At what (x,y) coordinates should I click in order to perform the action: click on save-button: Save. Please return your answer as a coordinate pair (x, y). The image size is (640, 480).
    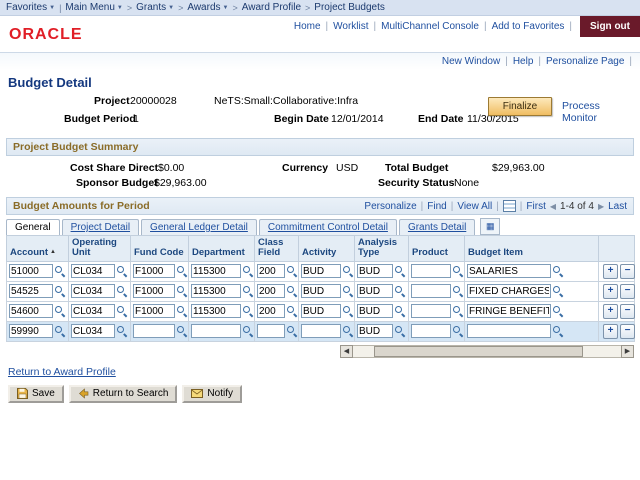
    Looking at the image, I should click on (36, 393).